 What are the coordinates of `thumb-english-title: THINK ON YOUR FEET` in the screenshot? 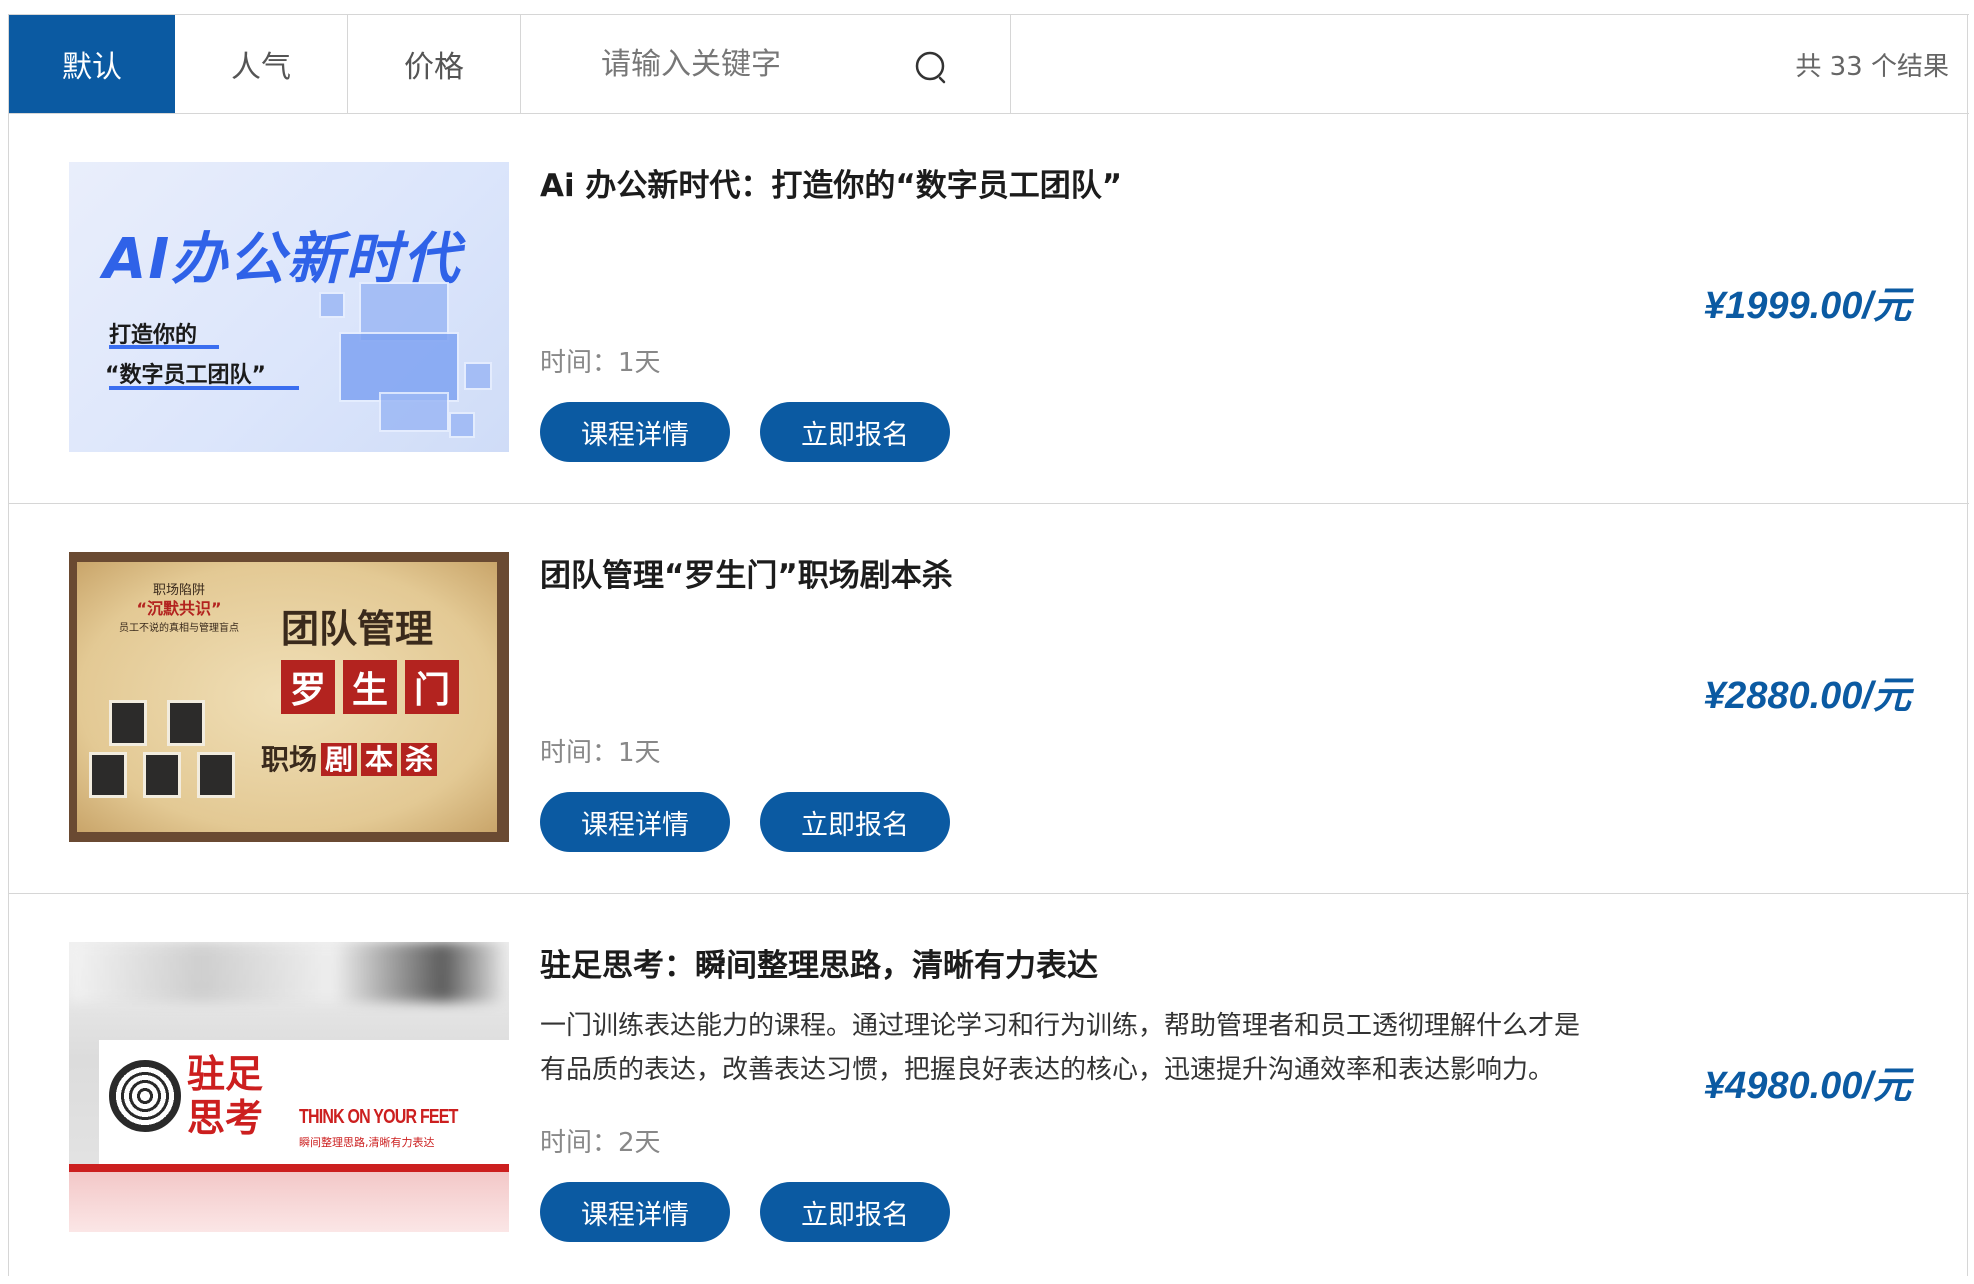 It's located at (378, 1117).